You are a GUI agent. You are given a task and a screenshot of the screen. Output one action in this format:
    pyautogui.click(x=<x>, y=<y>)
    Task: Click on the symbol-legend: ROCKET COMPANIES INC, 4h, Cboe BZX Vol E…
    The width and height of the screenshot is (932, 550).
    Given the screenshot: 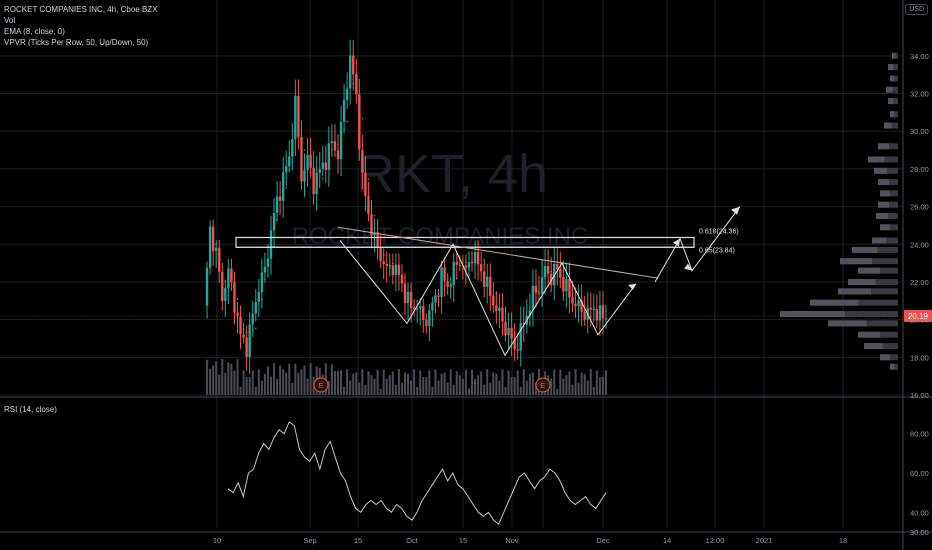 What is the action you would take?
    pyautogui.click(x=81, y=26)
    